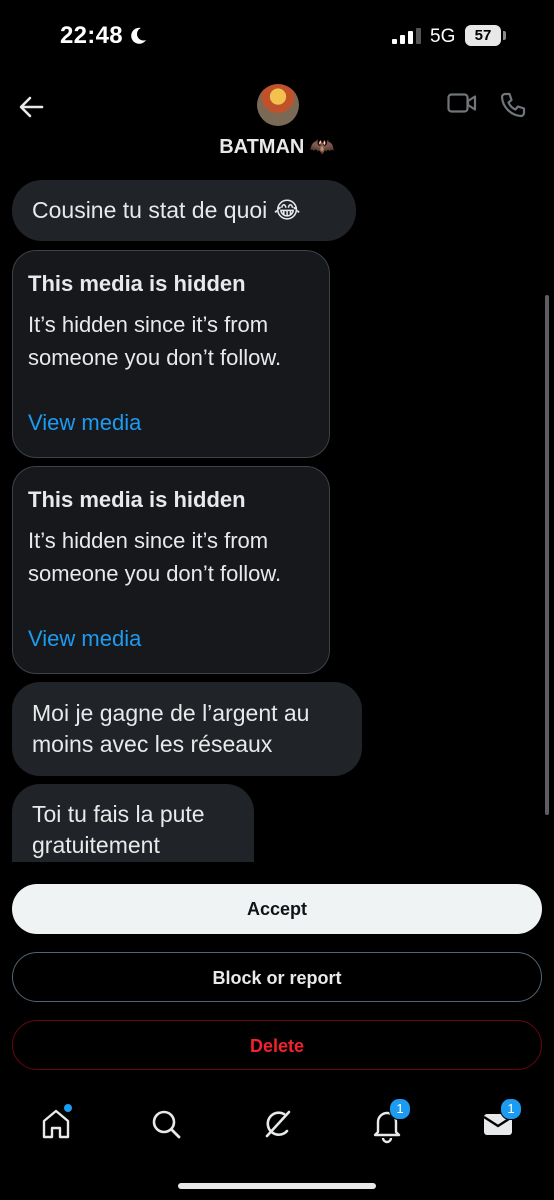  What do you see at coordinates (31, 107) in the screenshot?
I see `back-arrow-icon` at bounding box center [31, 107].